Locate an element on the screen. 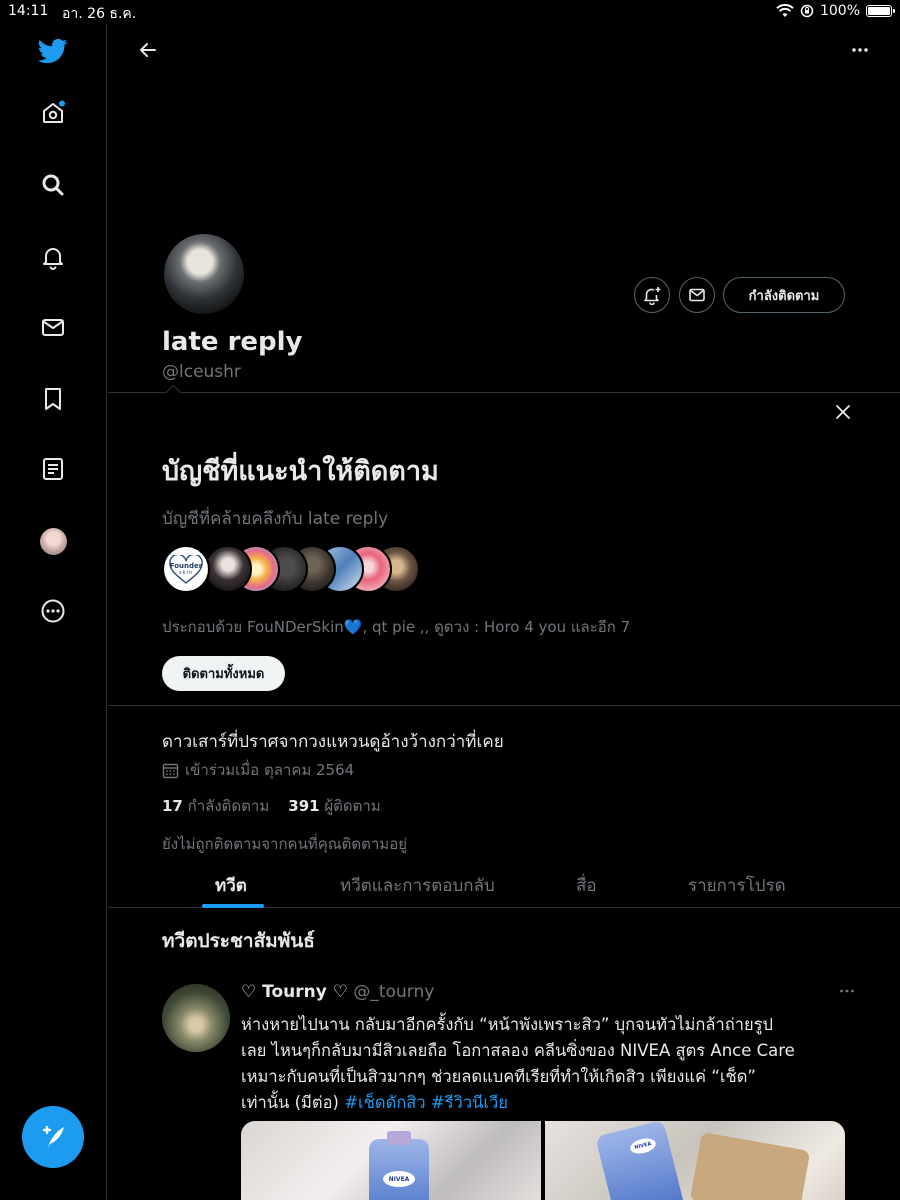 This screenshot has width=900, height=1200. following-label: กำลังติดตาม is located at coordinates (228, 806).